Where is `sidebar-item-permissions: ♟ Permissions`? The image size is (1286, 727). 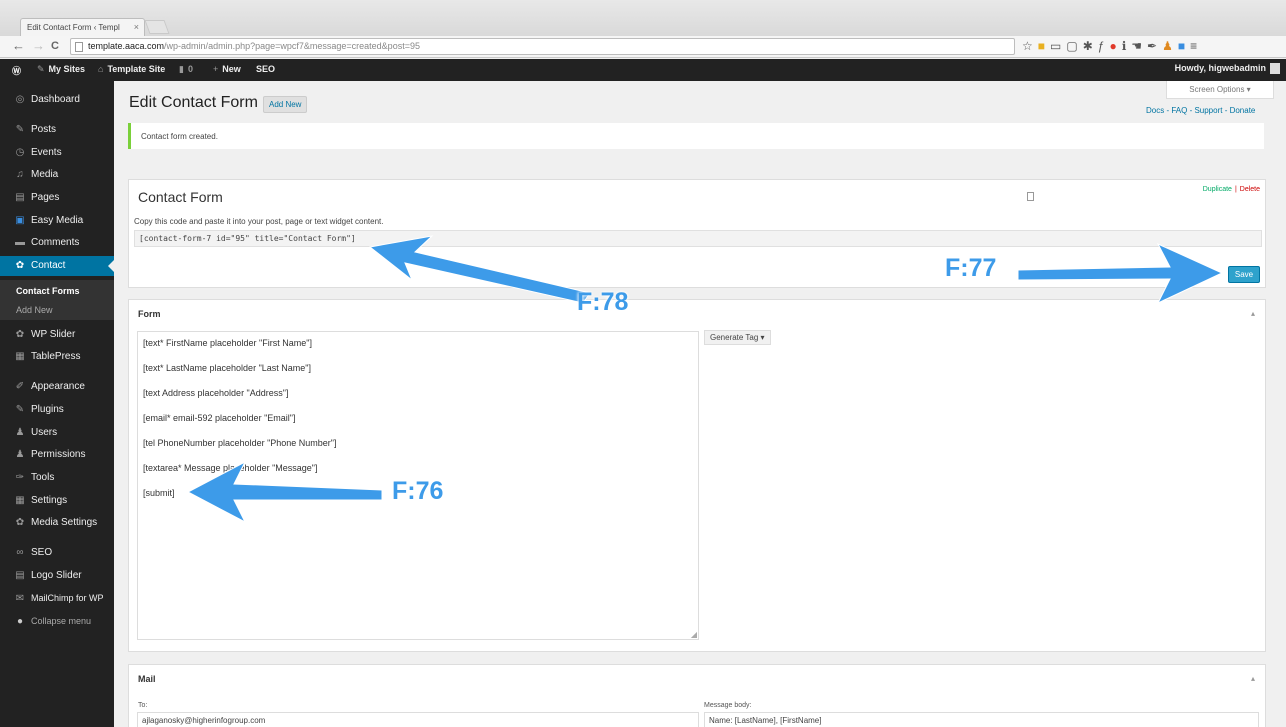 sidebar-item-permissions: ♟ Permissions is located at coordinates (57, 455).